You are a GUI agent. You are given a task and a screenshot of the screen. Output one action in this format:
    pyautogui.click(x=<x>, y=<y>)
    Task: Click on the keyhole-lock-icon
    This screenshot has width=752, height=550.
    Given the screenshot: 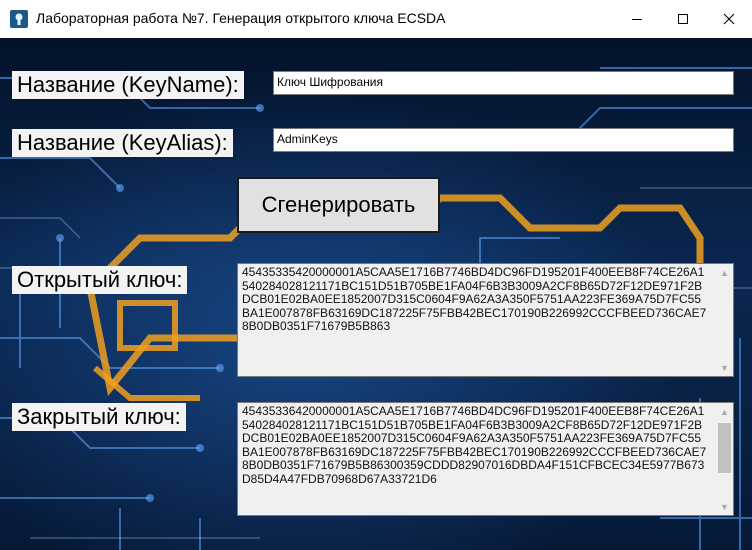 What is the action you would take?
    pyautogui.click(x=19, y=19)
    